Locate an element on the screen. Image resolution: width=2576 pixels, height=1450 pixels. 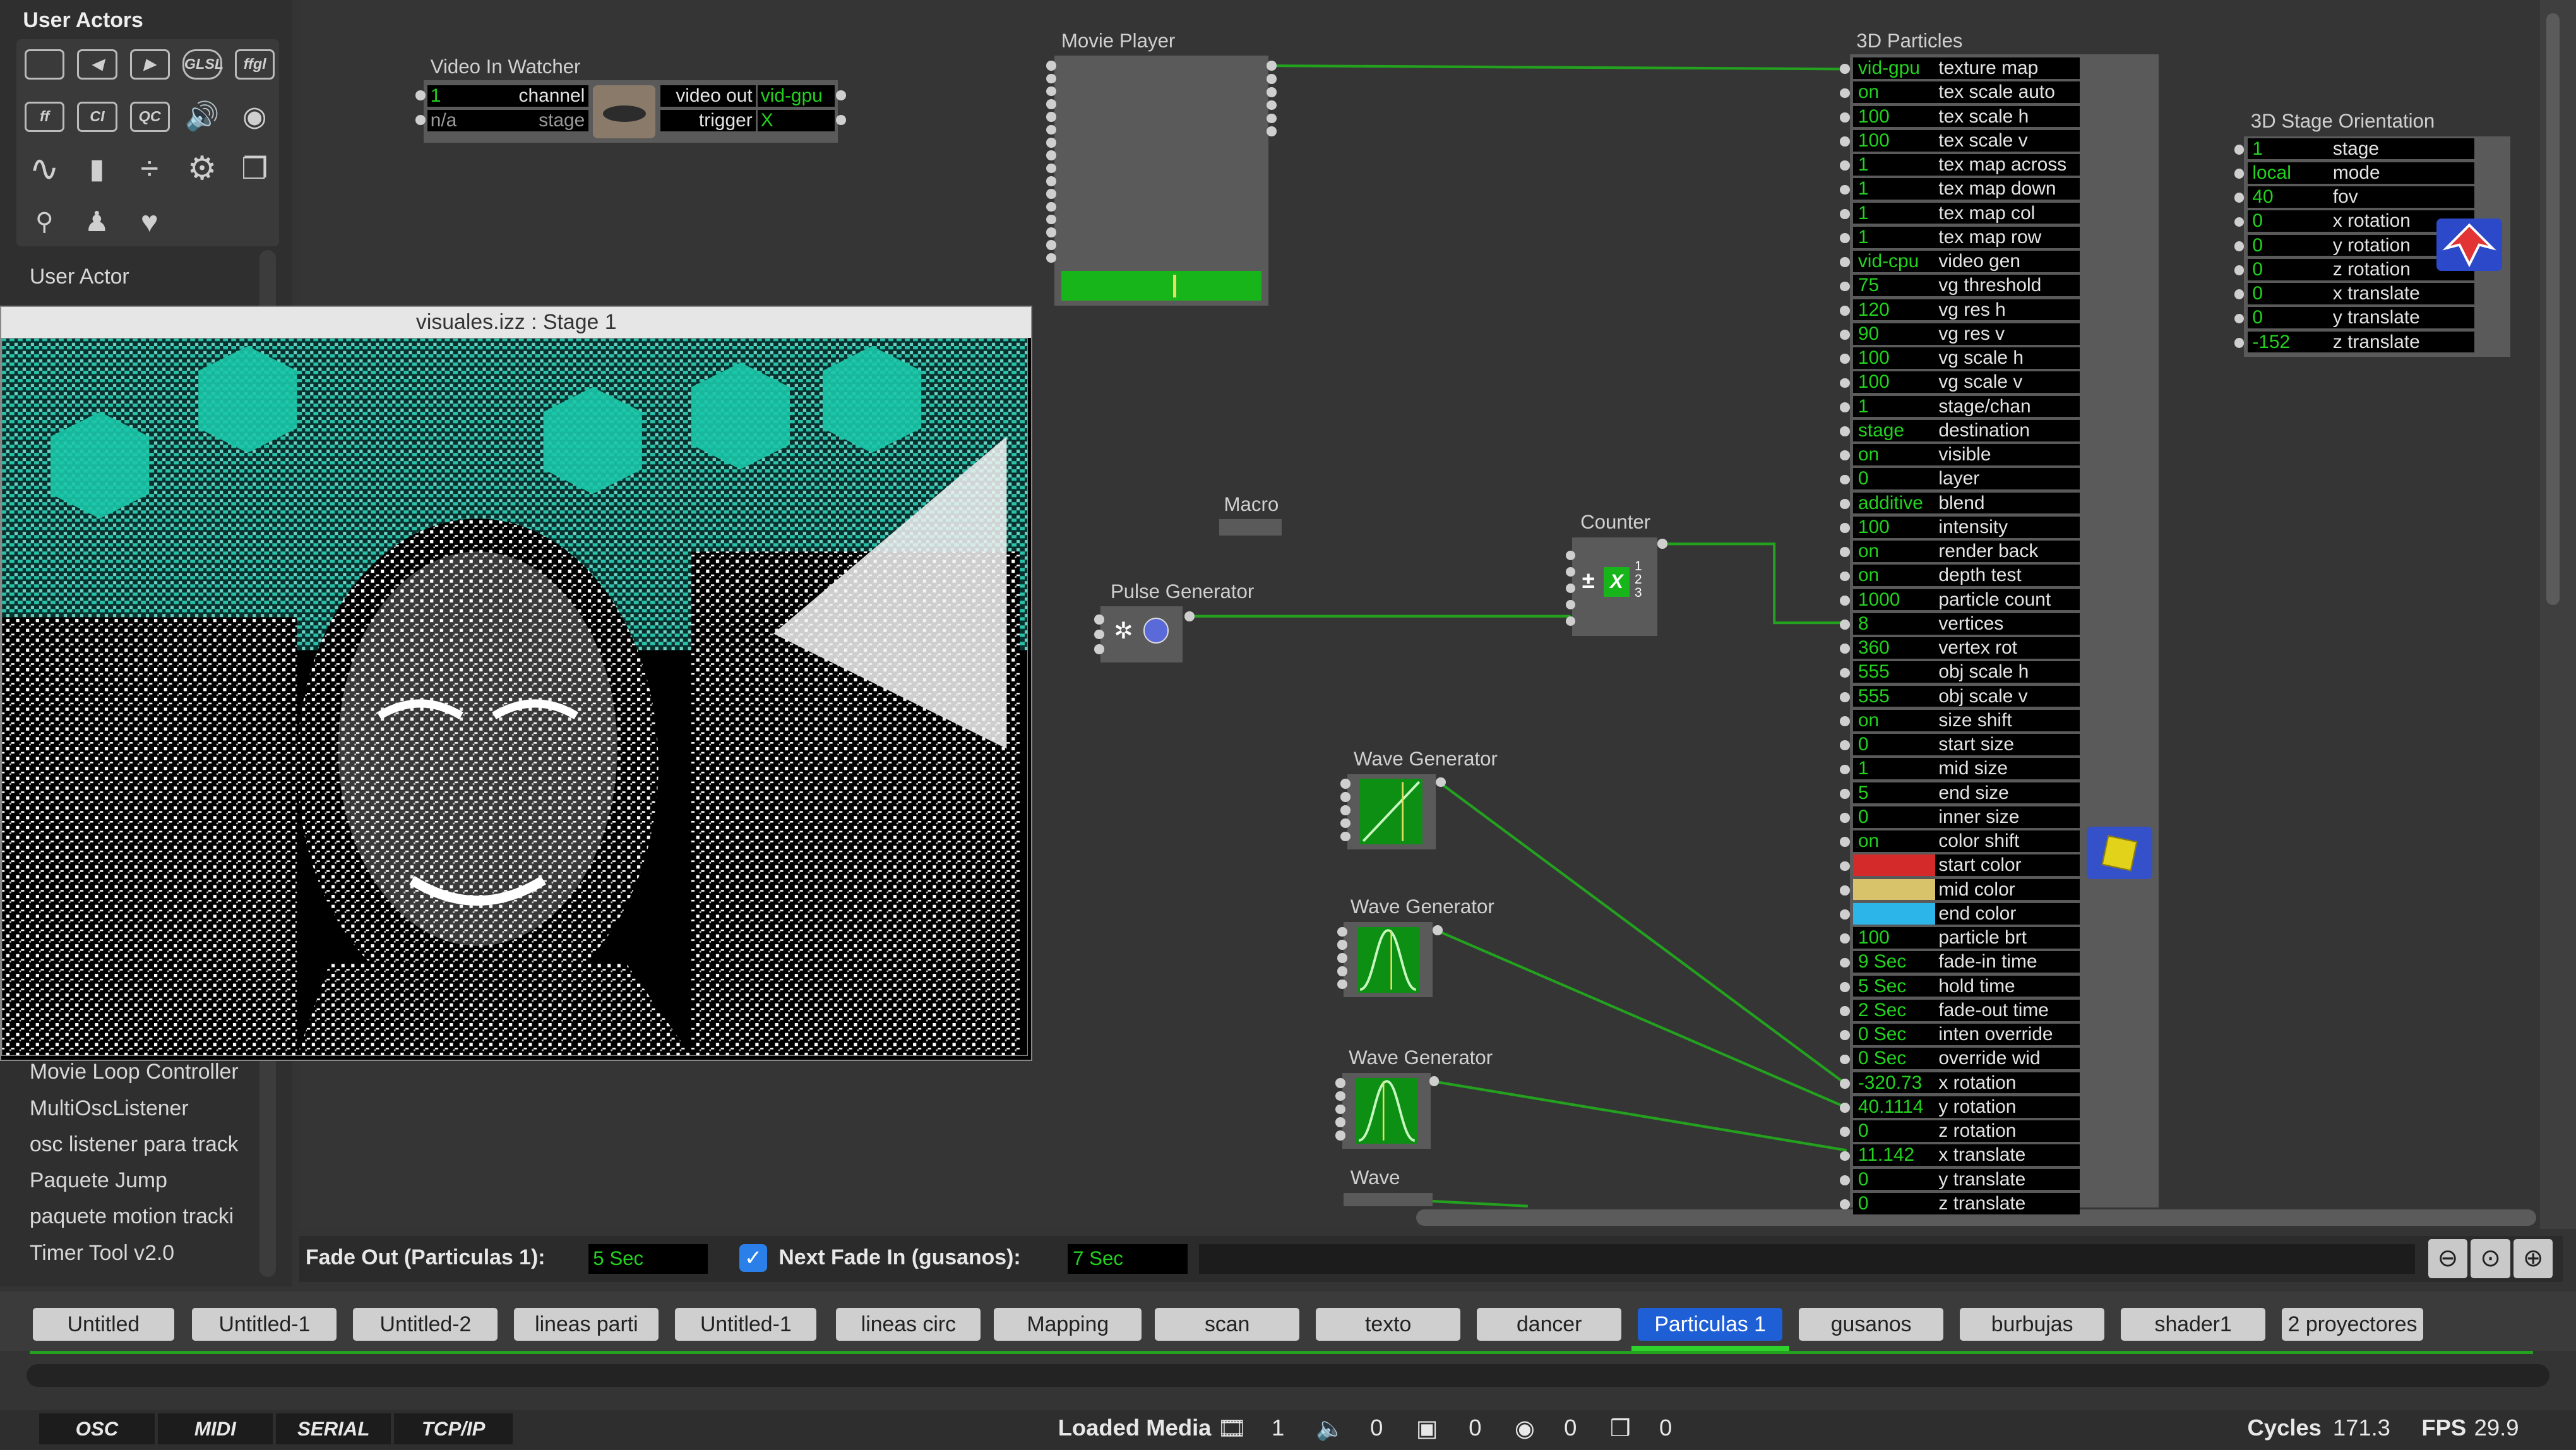
scene-tabs-scrollbar is located at coordinates (1288, 1375).